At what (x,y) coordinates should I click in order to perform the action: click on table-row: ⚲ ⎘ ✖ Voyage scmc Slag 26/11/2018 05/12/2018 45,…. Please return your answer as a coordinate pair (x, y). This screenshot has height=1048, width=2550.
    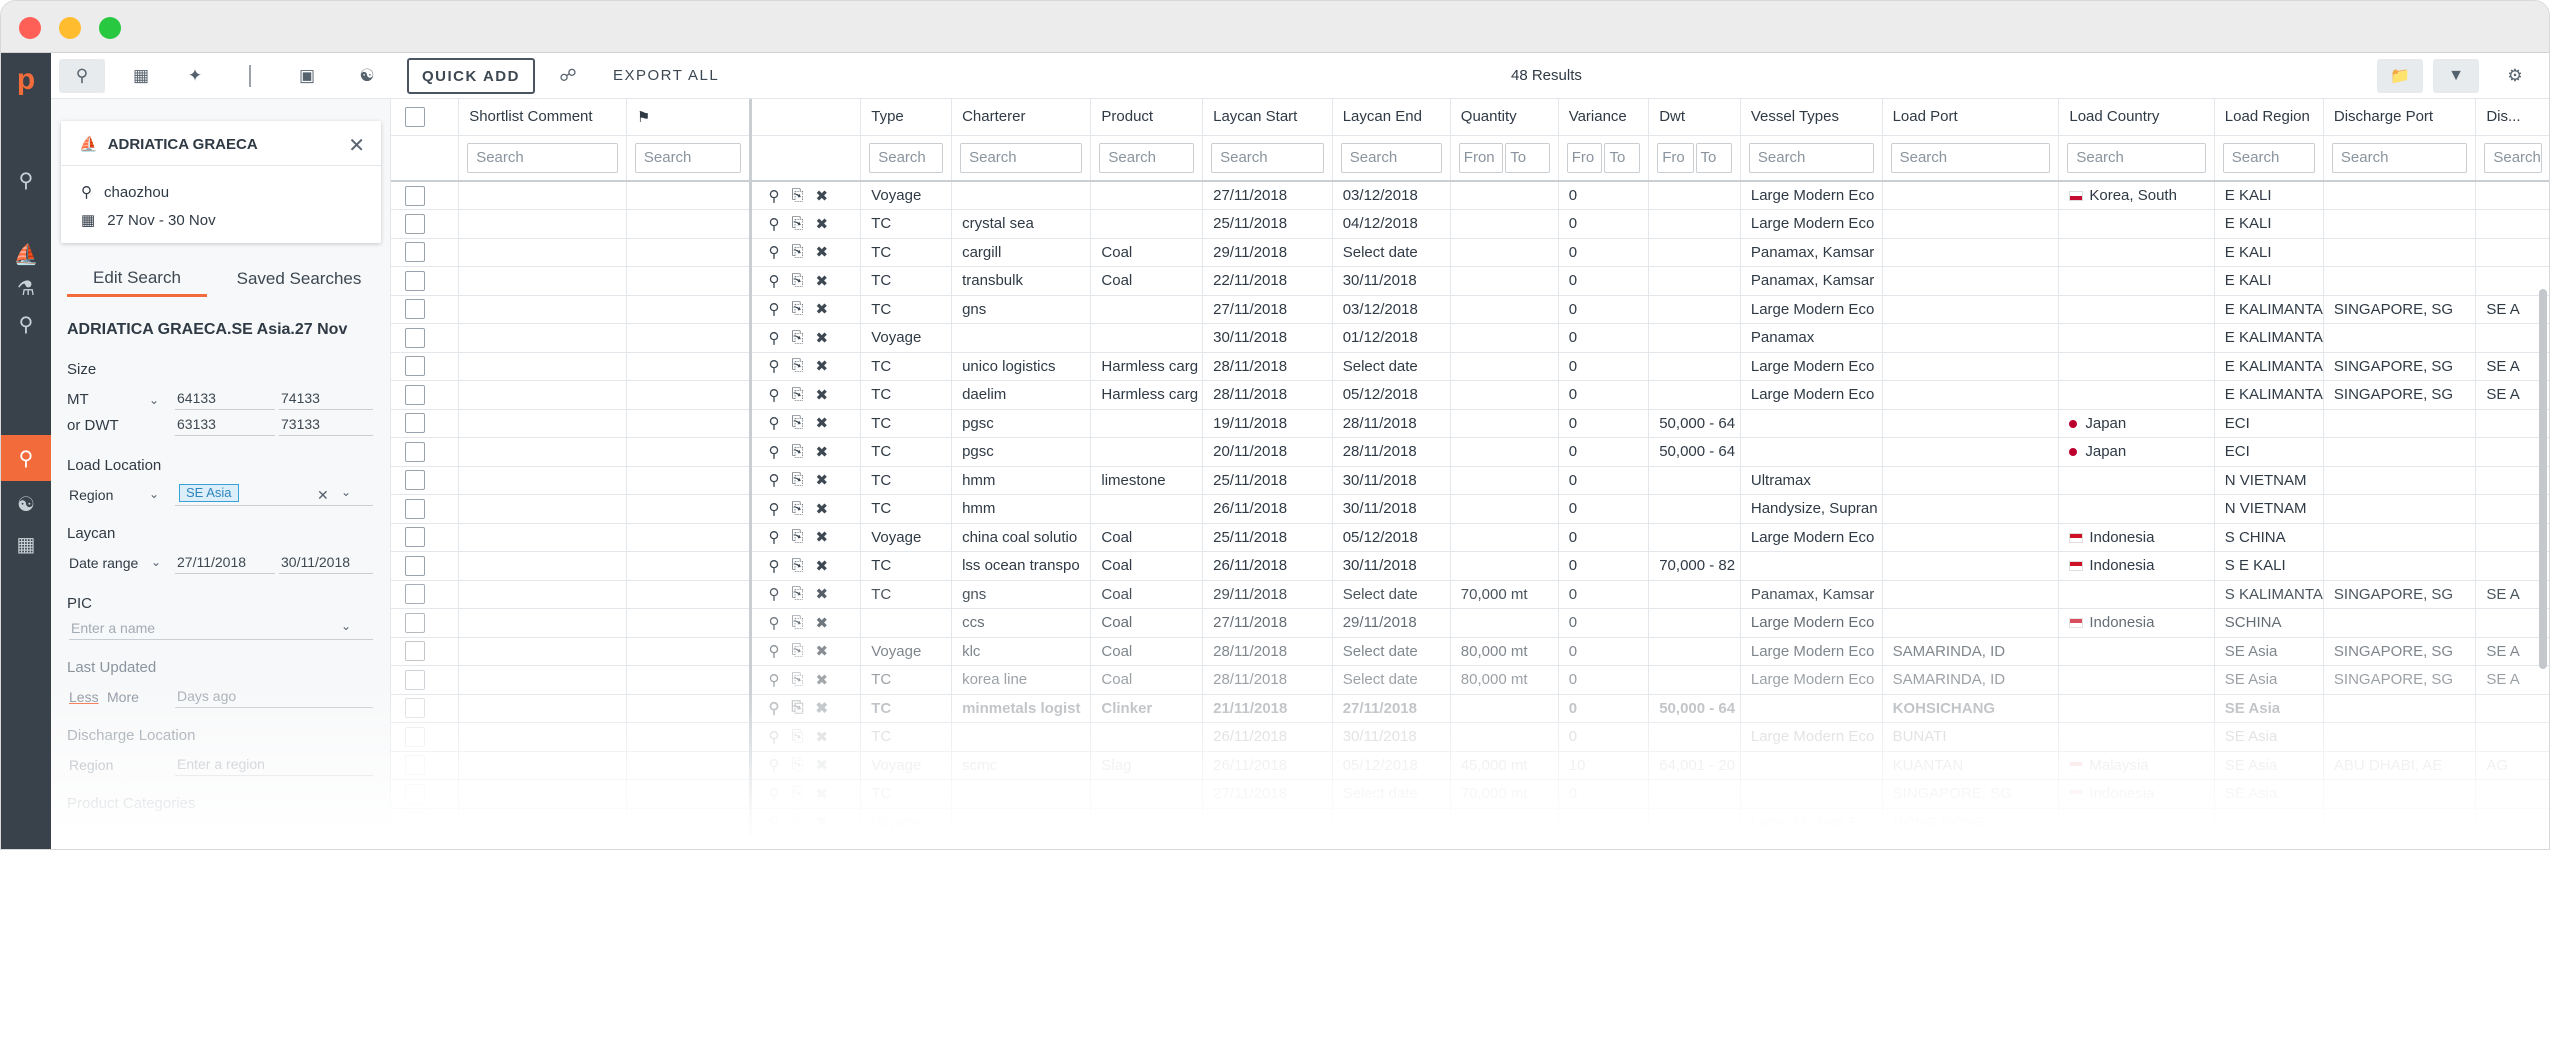
    Looking at the image, I should click on (1470, 765).